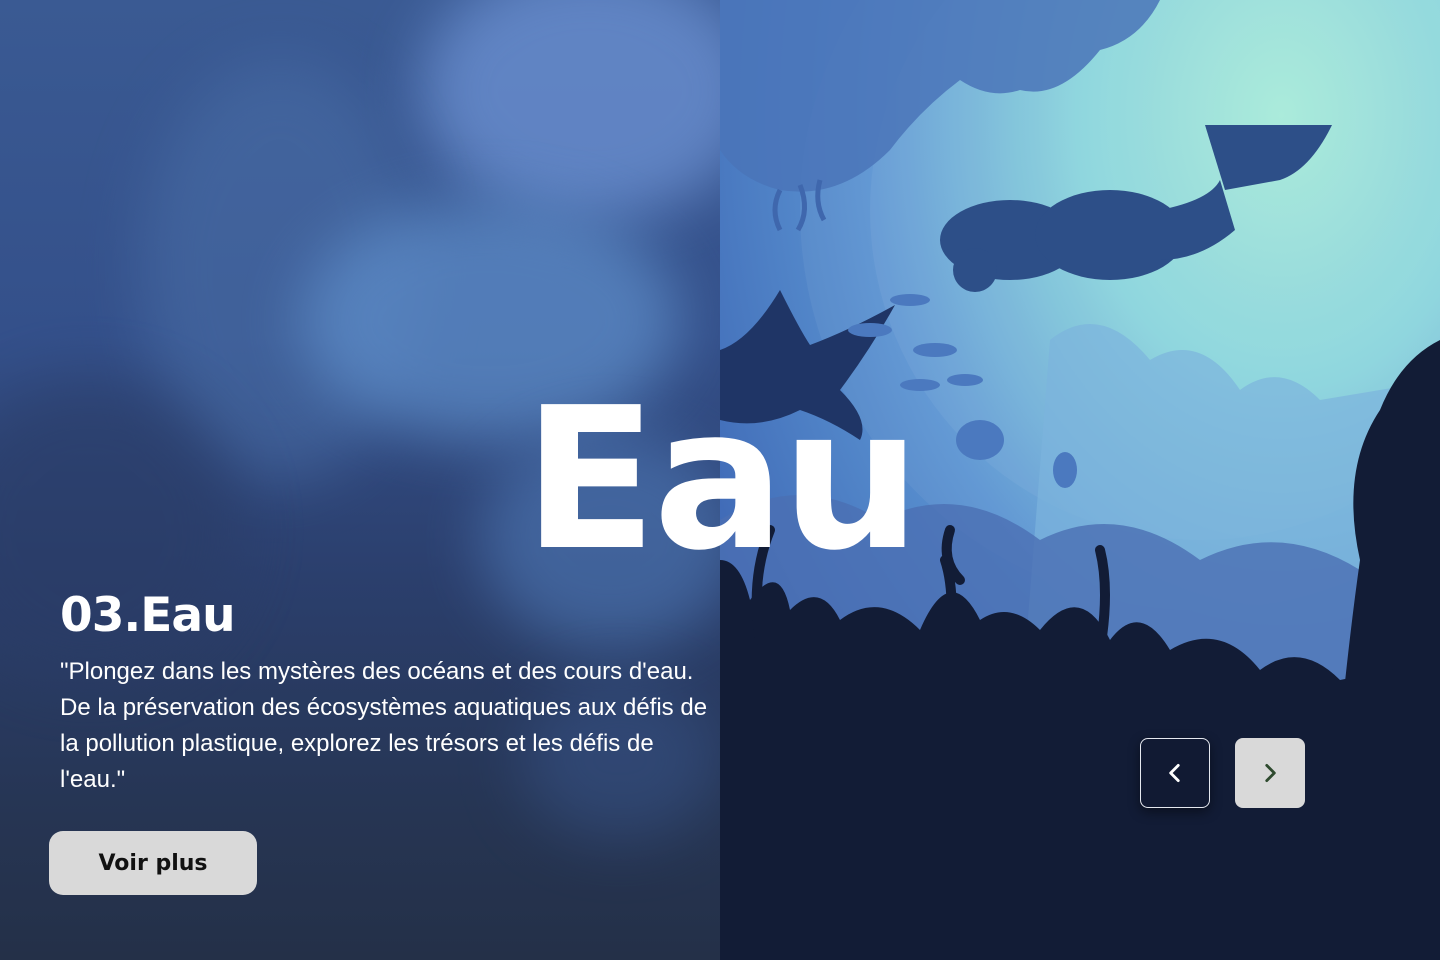 This screenshot has width=1440, height=960. I want to click on chevron-right-icon, so click(1270, 773).